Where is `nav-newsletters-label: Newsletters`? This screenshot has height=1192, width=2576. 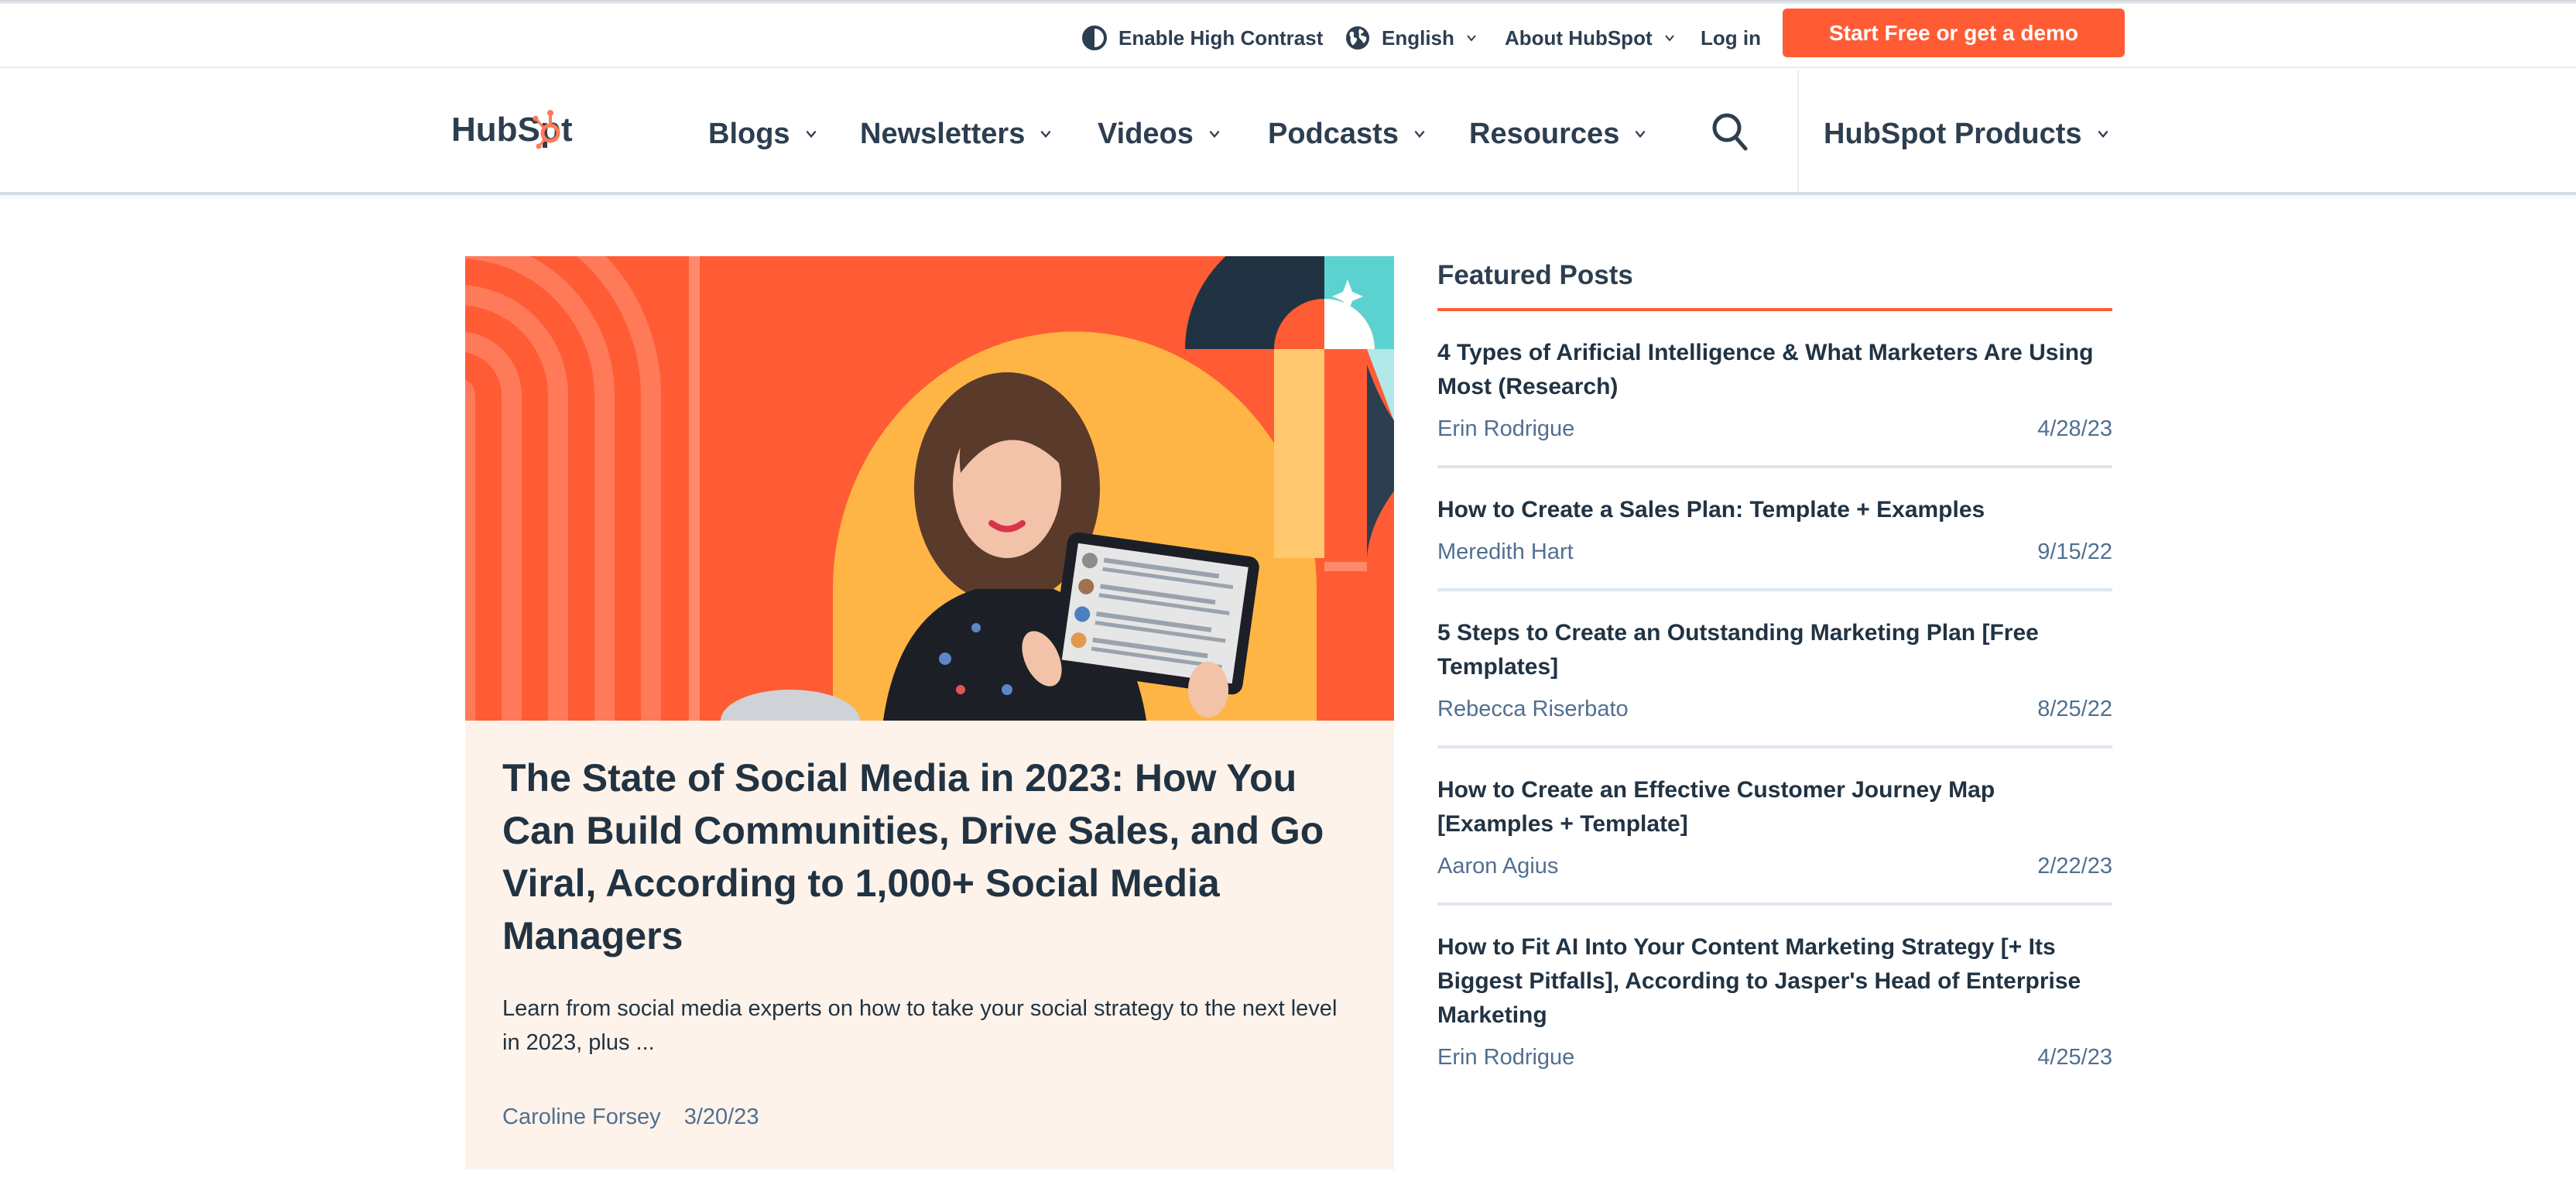
nav-newsletters-label: Newsletters is located at coordinates (943, 133).